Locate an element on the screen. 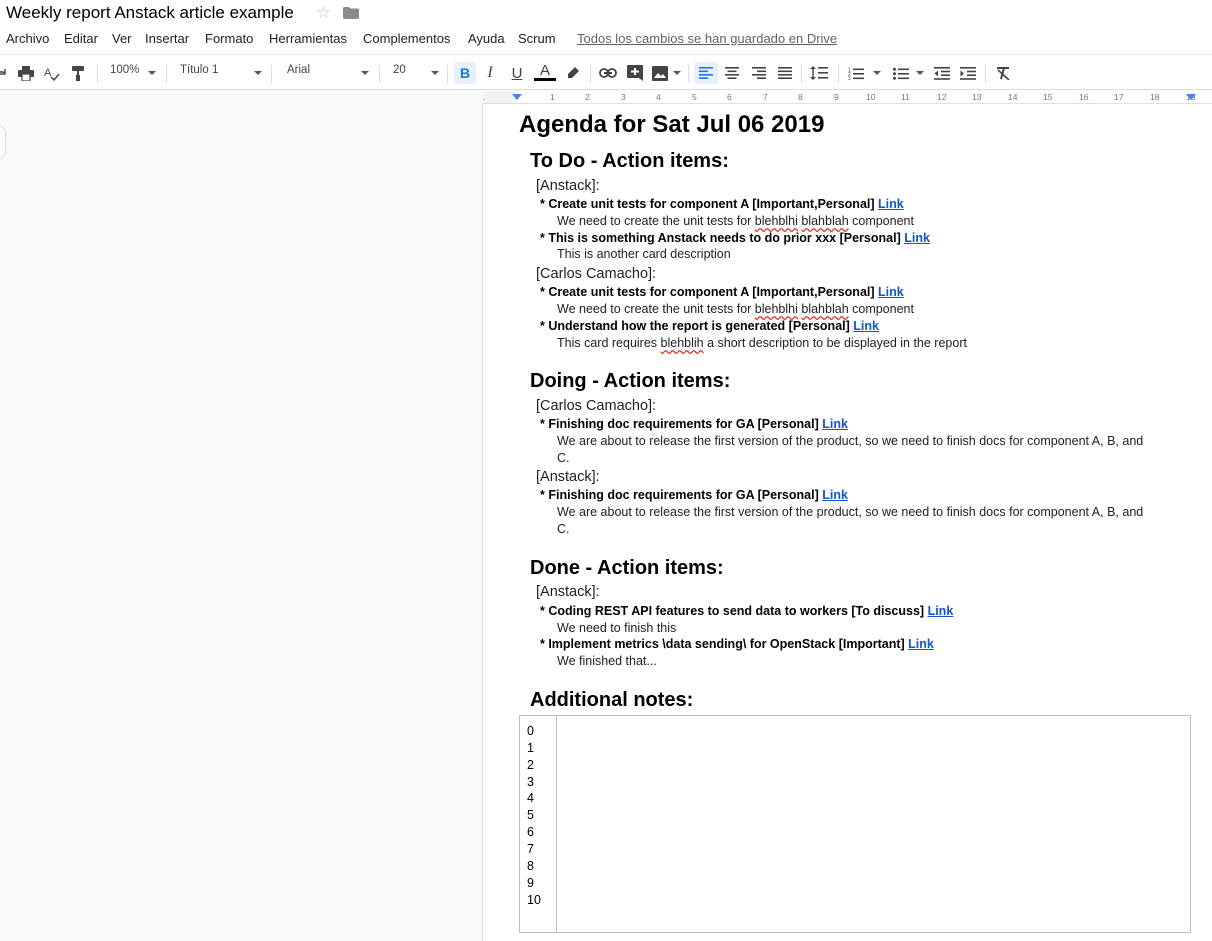 This screenshot has height=941, width=1212. print-icon is located at coordinates (26, 73).